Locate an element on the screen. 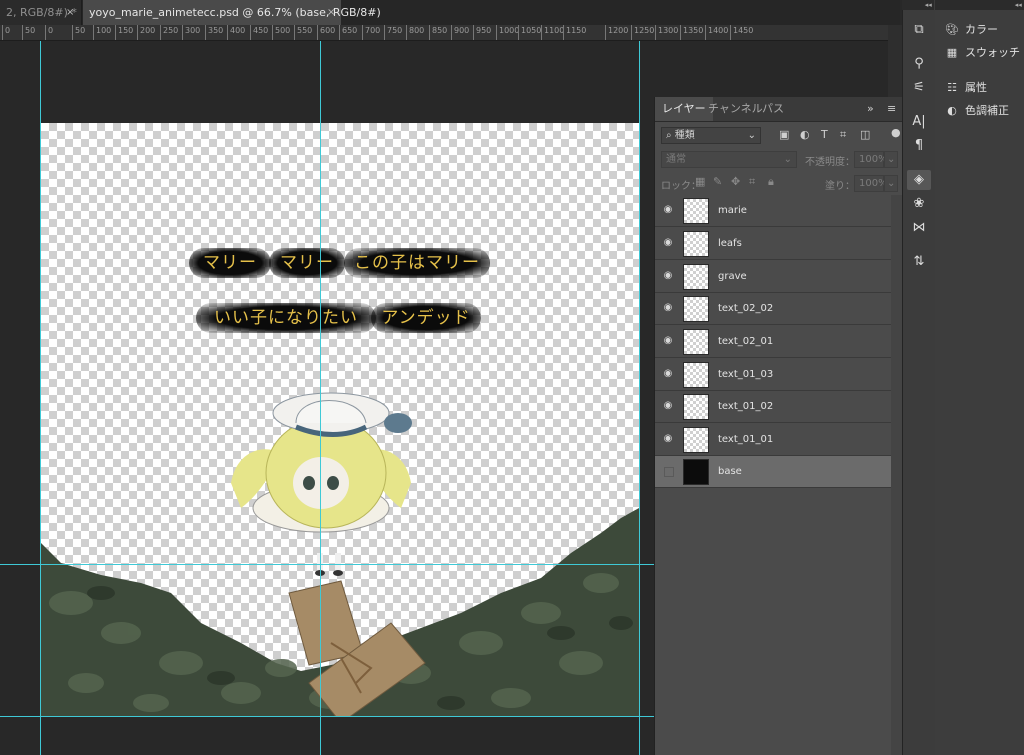 The width and height of the screenshot is (1024, 755). filter-adjustment-icon: ◐ is located at coordinates (805, 134).